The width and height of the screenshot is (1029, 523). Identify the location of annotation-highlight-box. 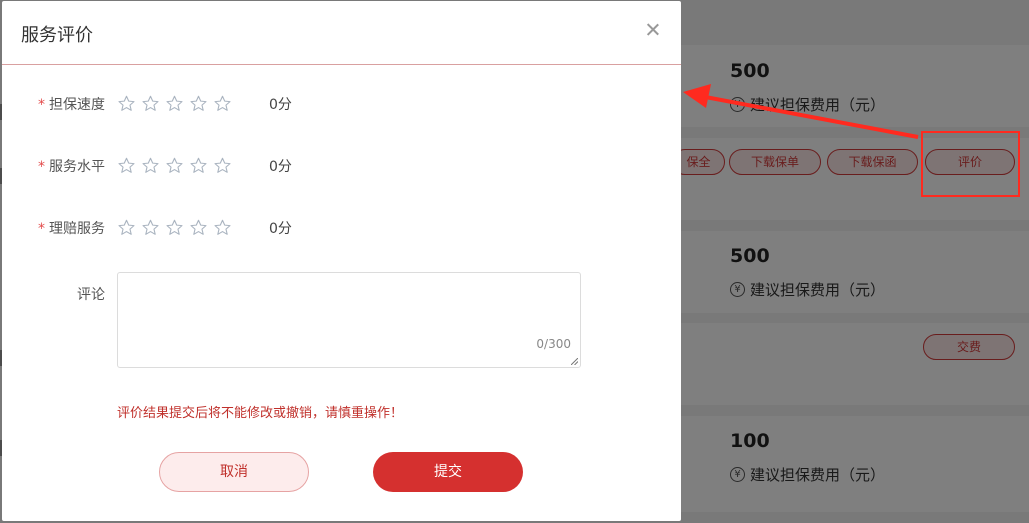
(970, 164).